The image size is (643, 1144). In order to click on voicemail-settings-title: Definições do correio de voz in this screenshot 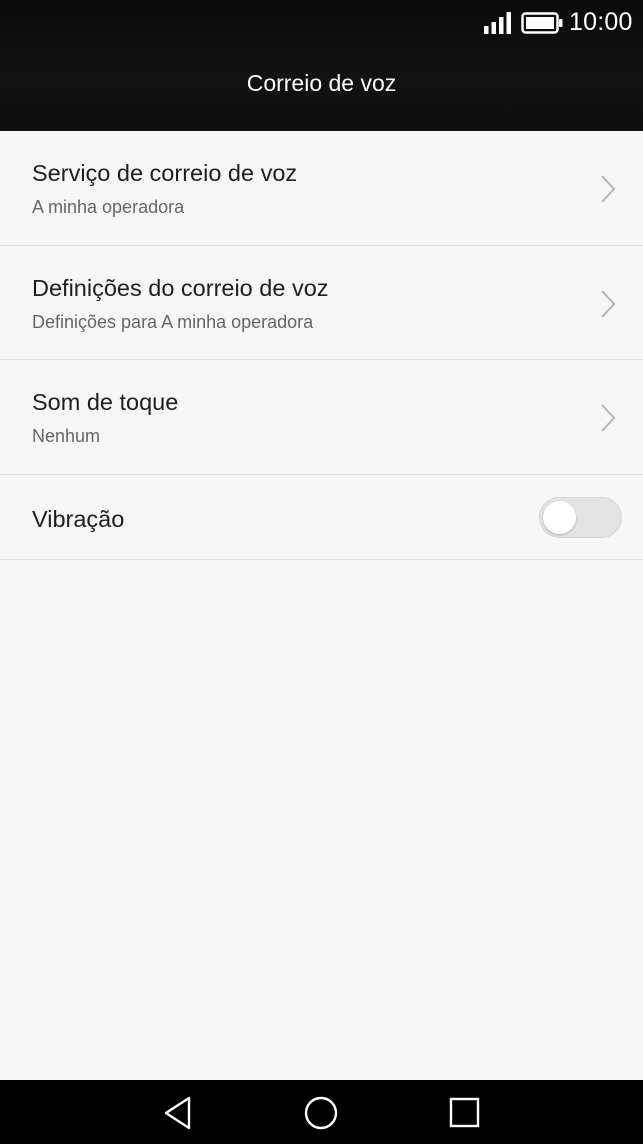, I will do `click(180, 287)`.